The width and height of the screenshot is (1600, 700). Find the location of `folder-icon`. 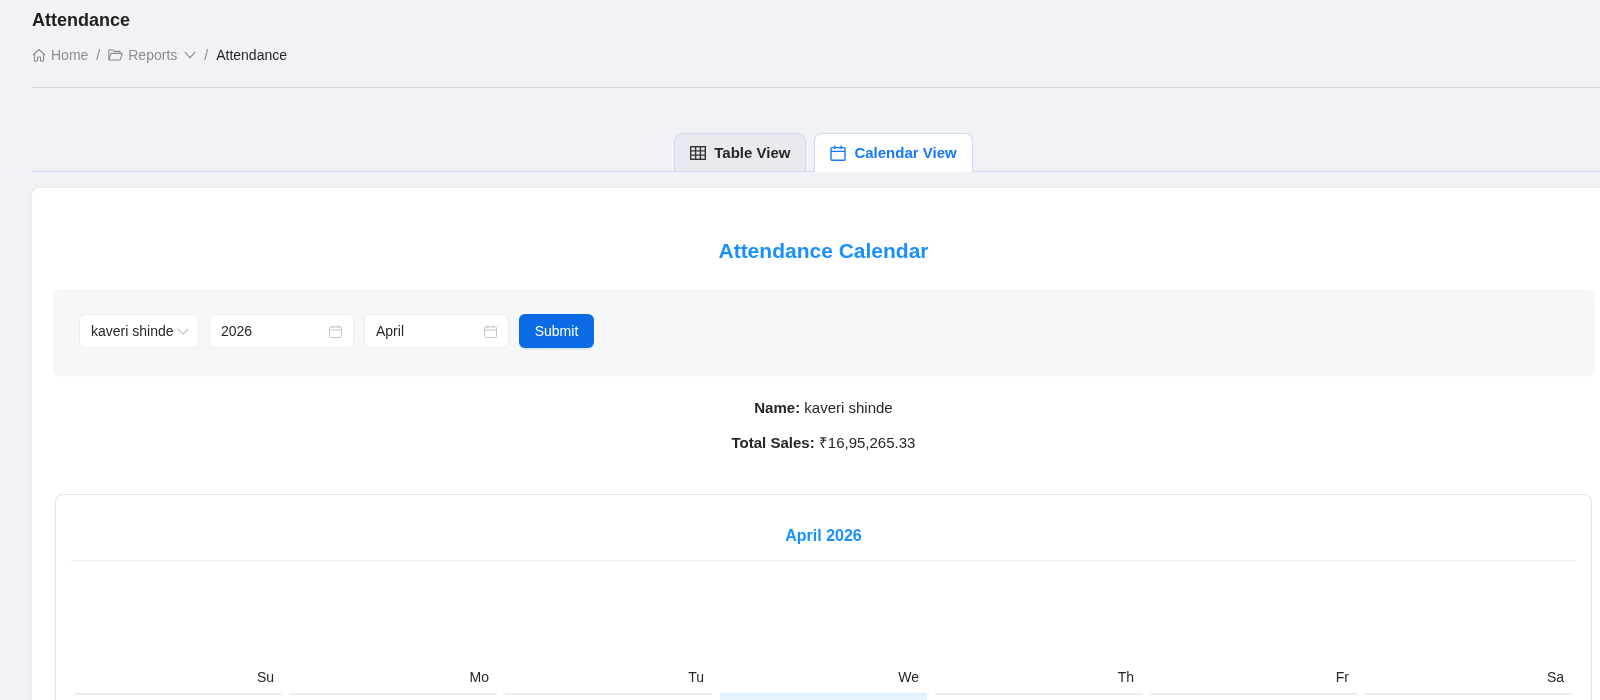

folder-icon is located at coordinates (116, 55).